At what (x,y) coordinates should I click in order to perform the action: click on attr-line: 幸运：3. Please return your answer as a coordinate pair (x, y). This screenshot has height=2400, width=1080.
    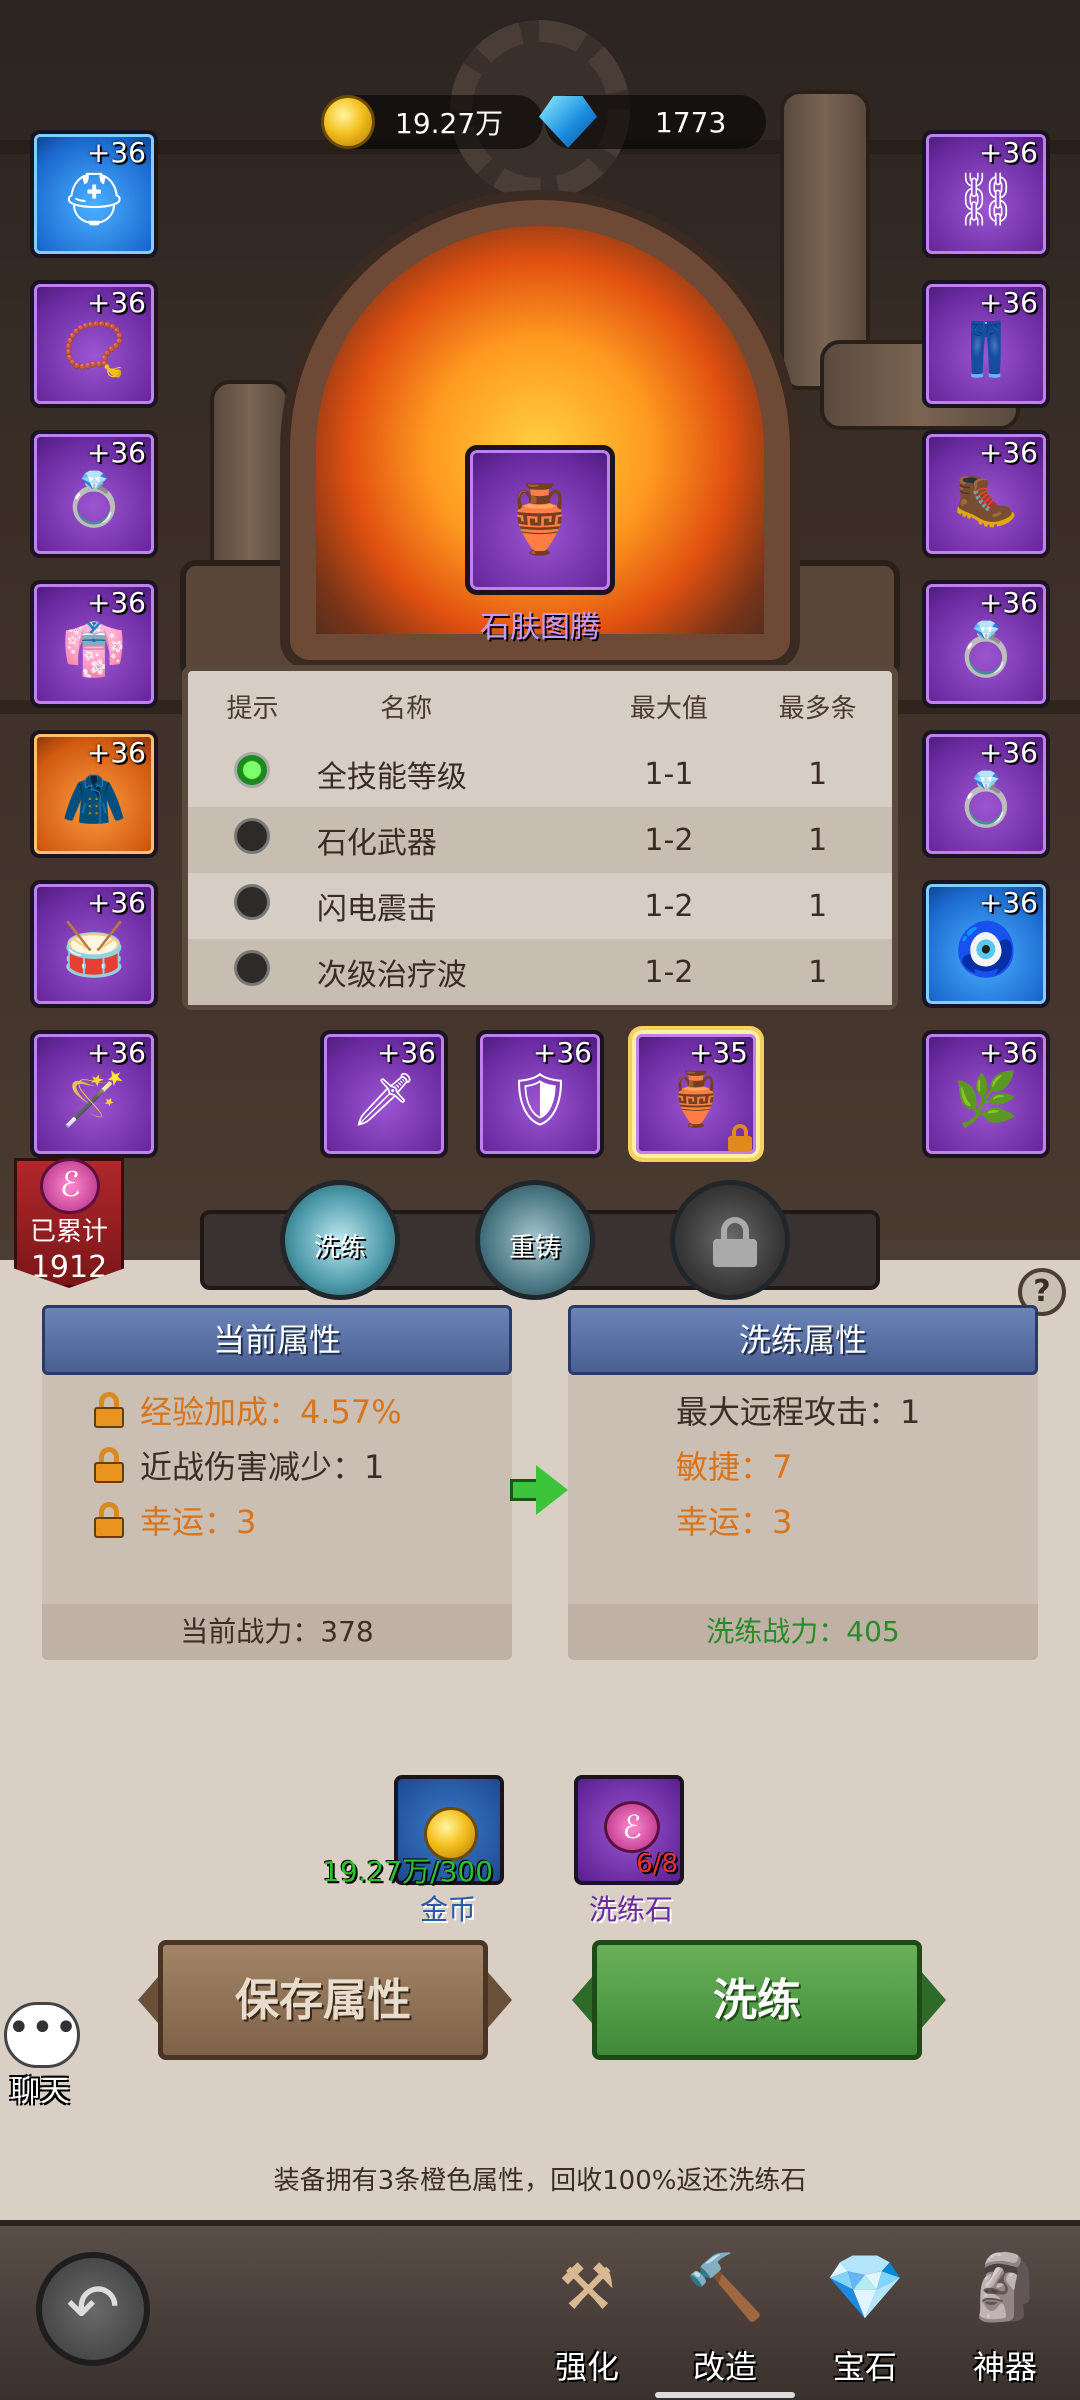
    Looking at the image, I should click on (175, 1520).